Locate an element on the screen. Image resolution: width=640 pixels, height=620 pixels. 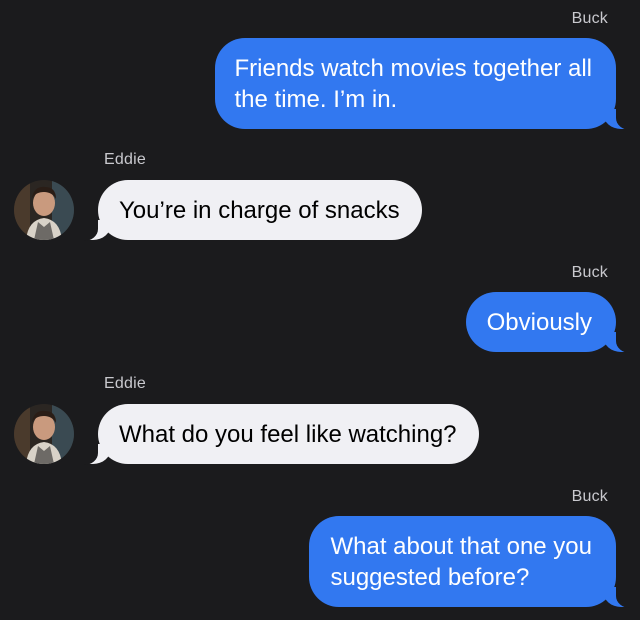
message-text-line: Obviously is located at coordinates (539, 322).